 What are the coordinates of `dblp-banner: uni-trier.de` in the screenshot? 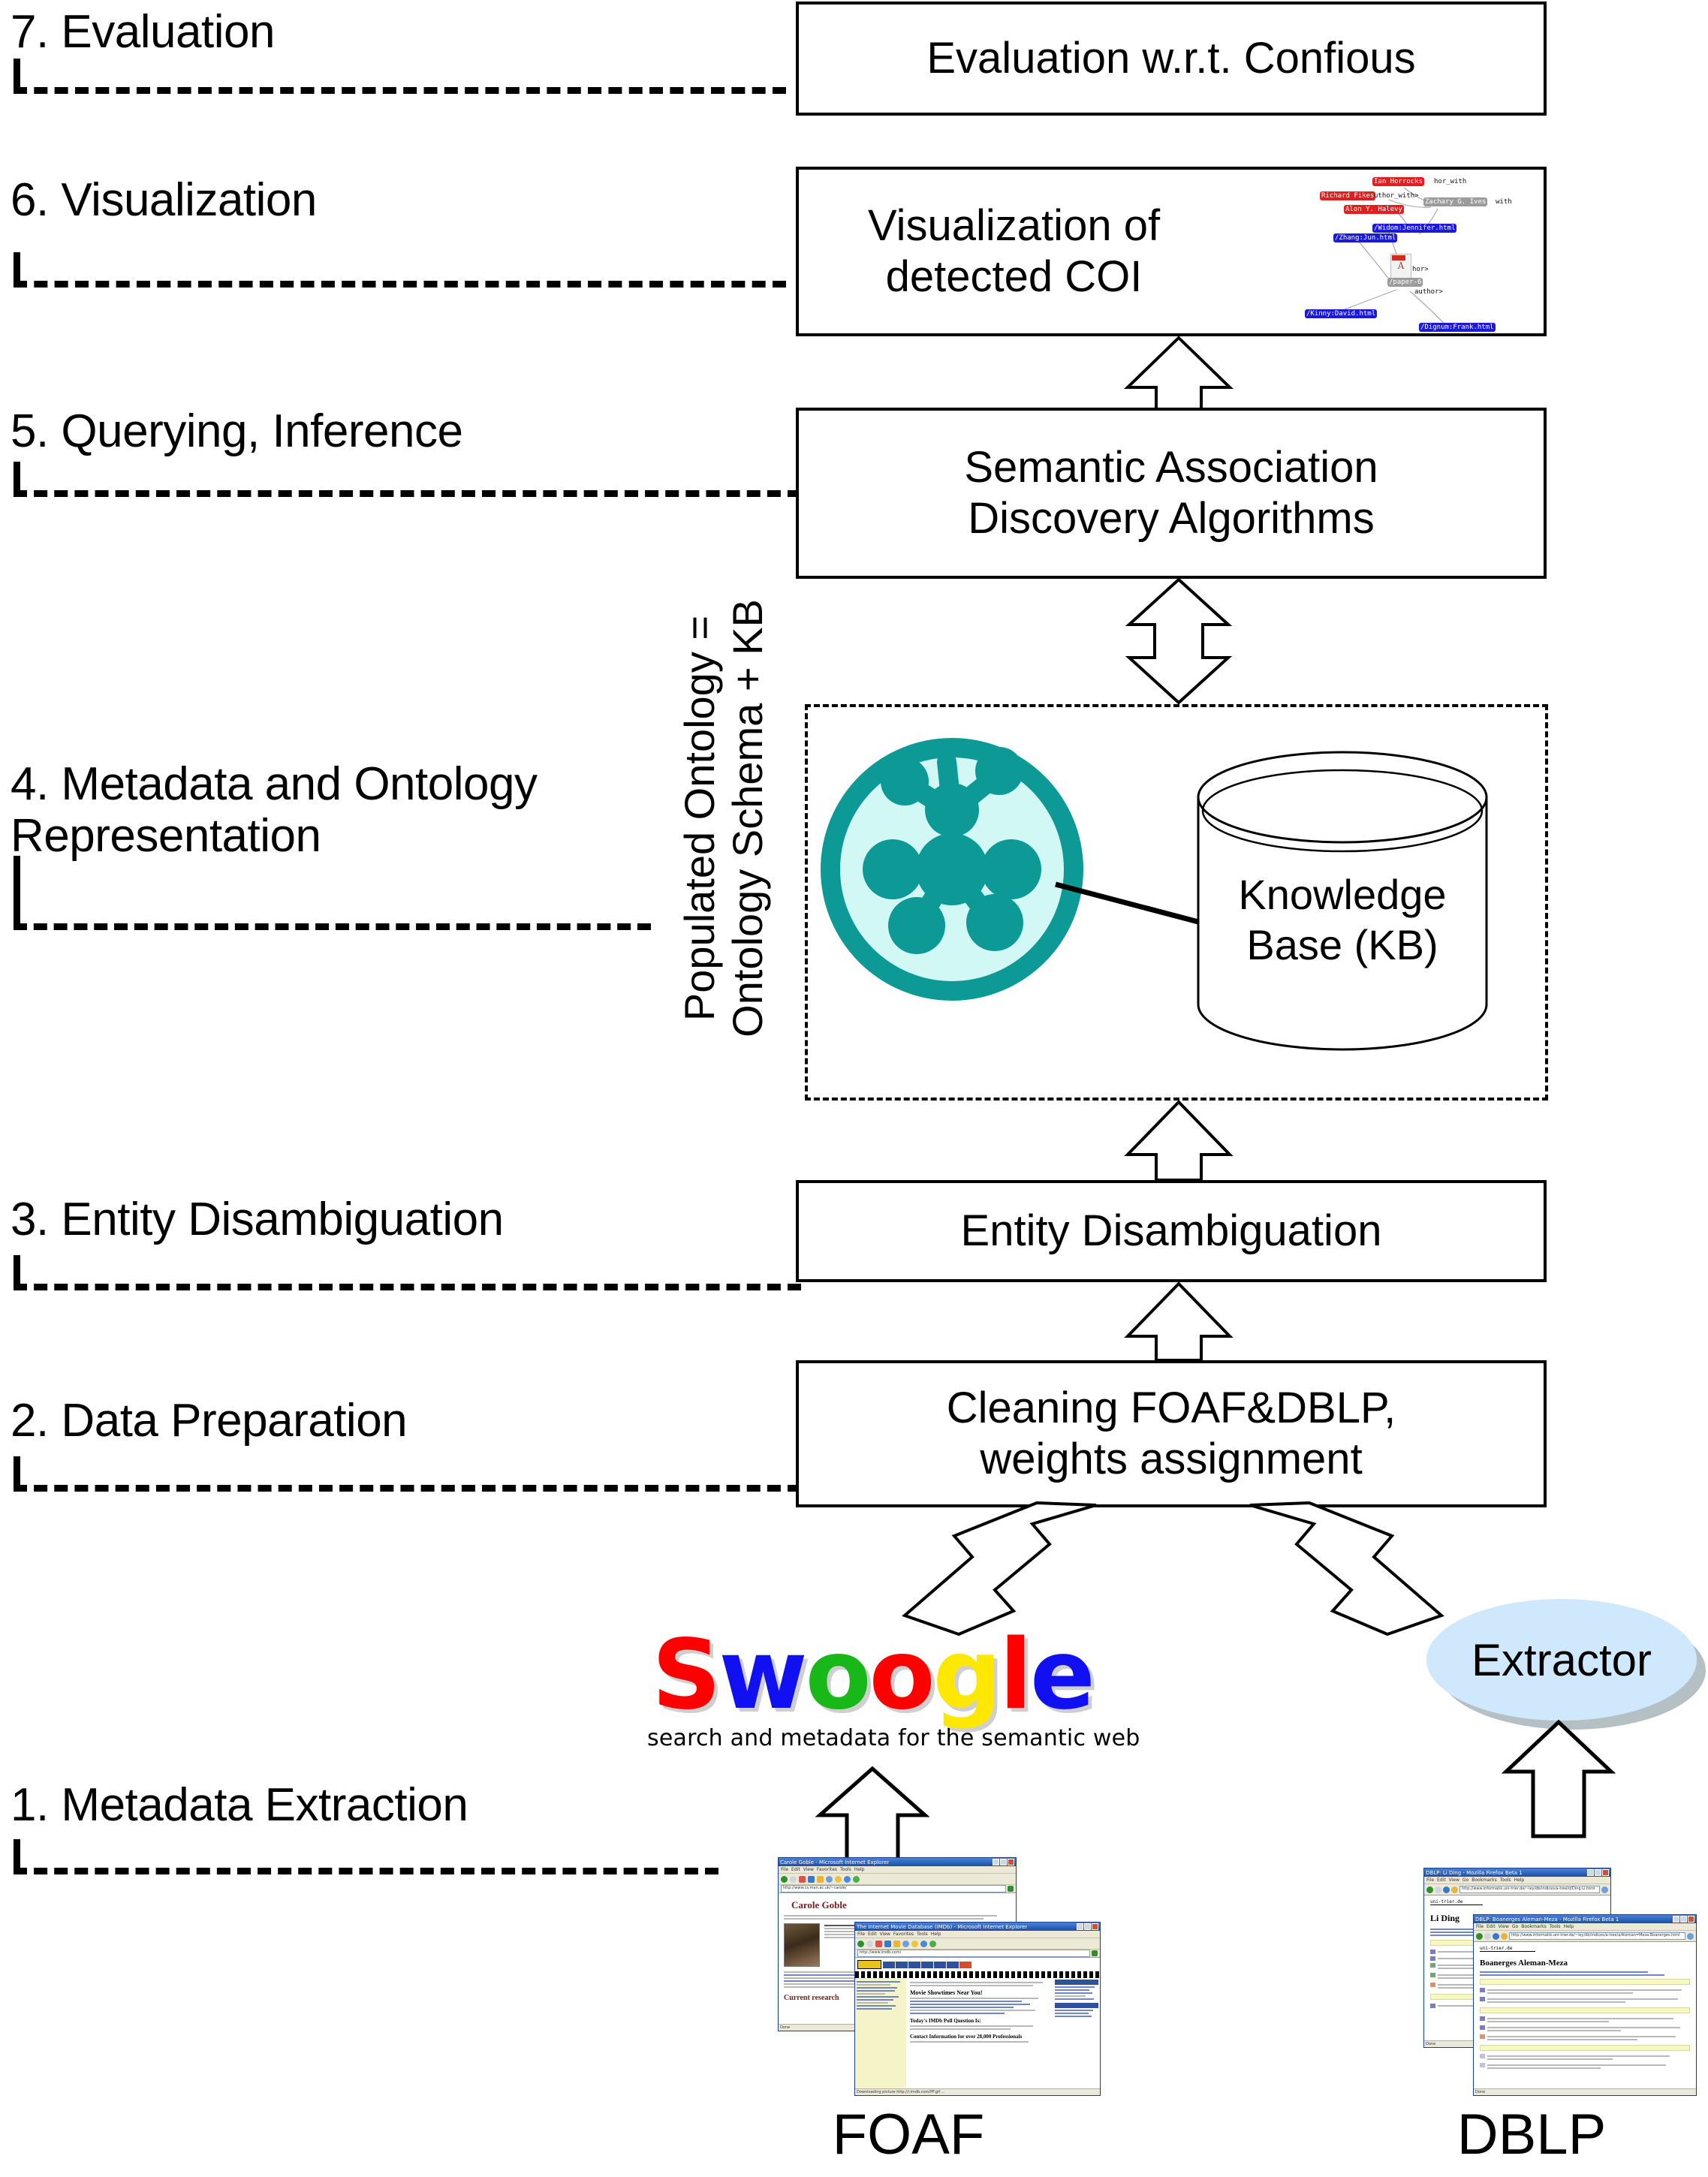 It's located at (1507, 1949).